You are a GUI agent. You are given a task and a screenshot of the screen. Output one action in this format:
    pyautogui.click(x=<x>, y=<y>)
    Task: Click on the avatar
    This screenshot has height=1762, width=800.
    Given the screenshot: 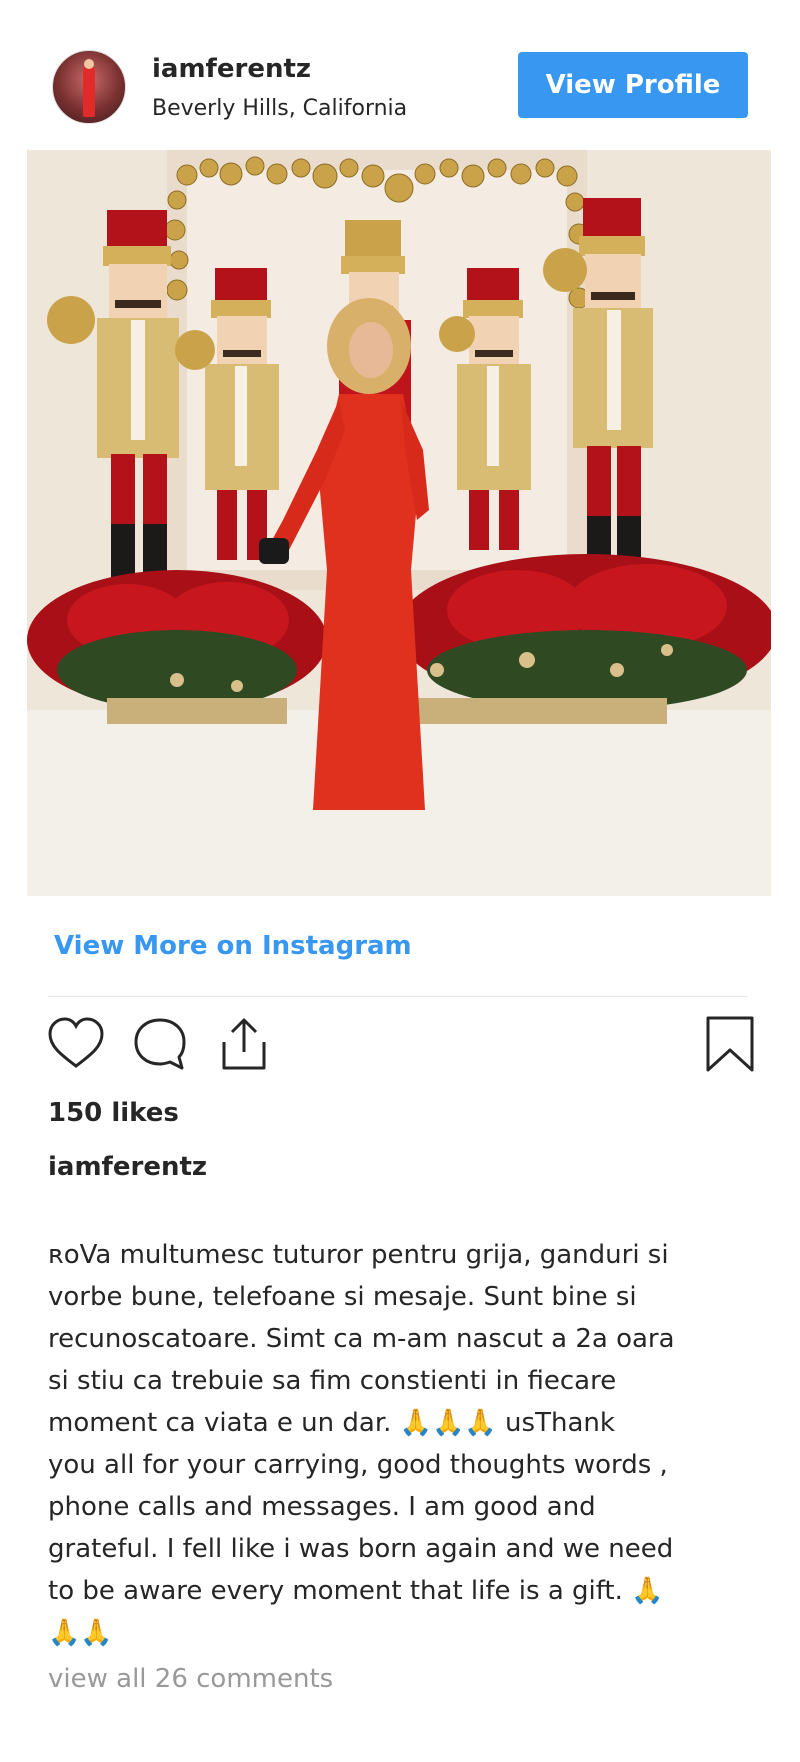 What is the action you would take?
    pyautogui.click(x=89, y=87)
    